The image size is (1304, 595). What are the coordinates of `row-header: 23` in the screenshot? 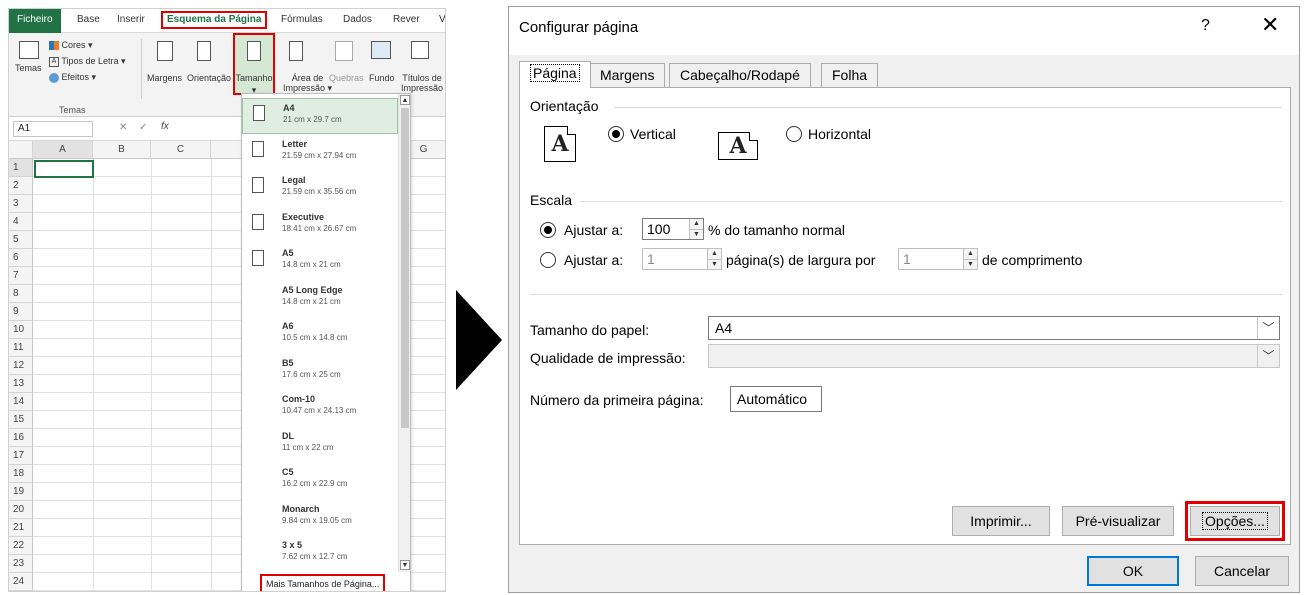 It's located at (21, 564).